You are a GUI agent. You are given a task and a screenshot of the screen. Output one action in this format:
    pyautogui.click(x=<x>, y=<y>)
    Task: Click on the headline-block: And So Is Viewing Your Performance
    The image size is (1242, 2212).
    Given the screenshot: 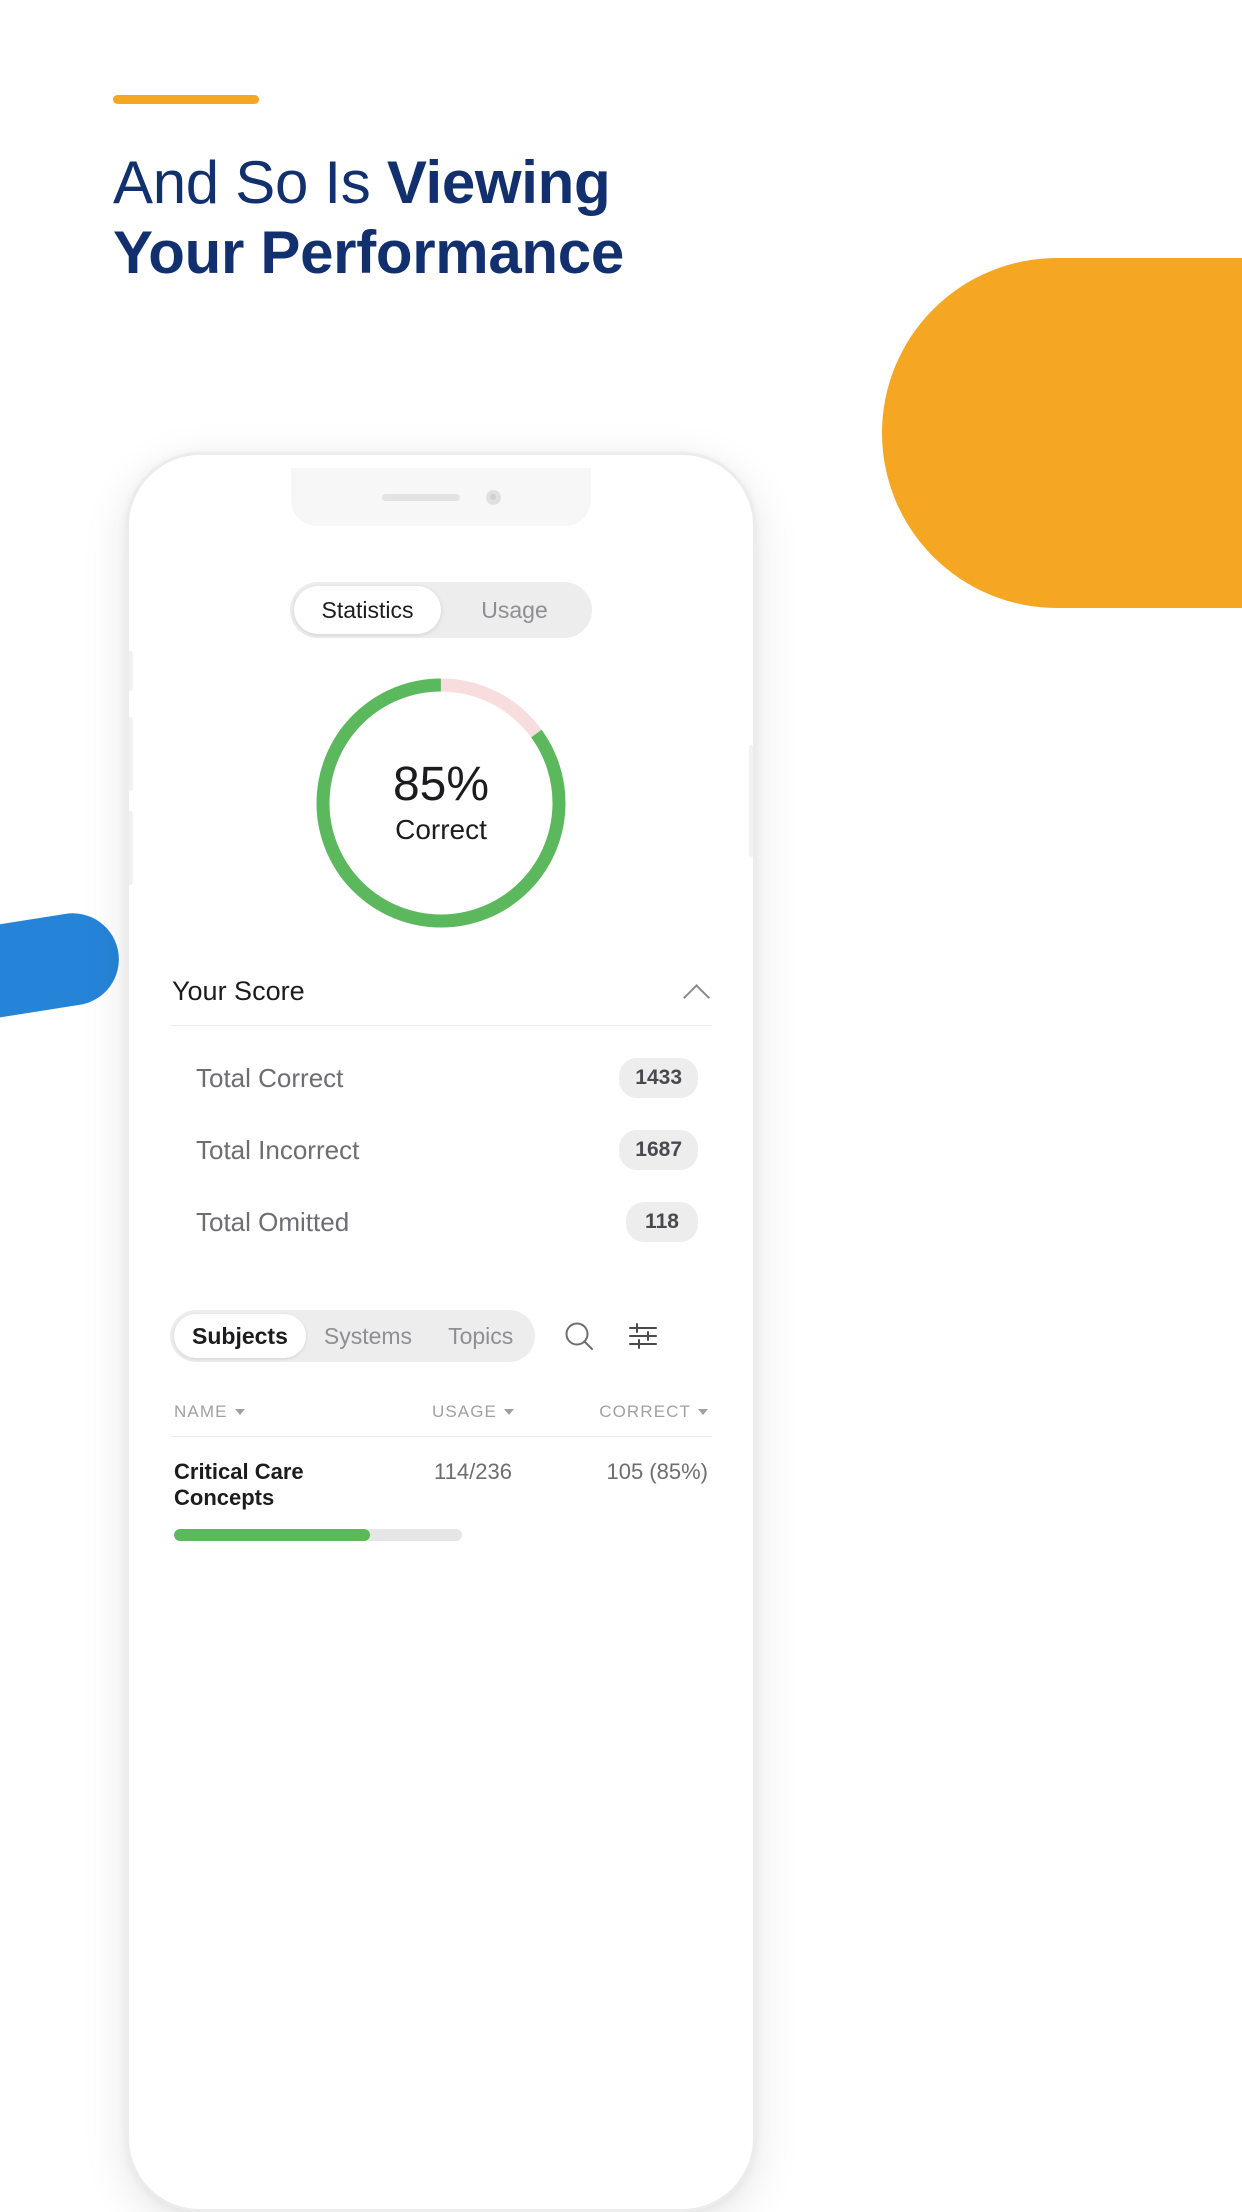 What is the action you would take?
    pyautogui.click(x=463, y=191)
    